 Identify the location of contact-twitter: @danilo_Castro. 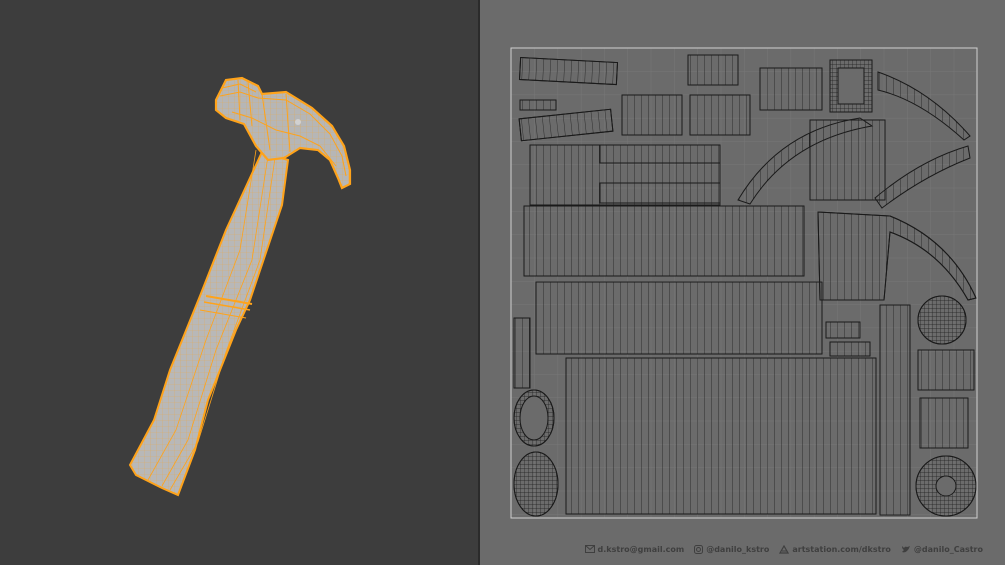
(942, 549).